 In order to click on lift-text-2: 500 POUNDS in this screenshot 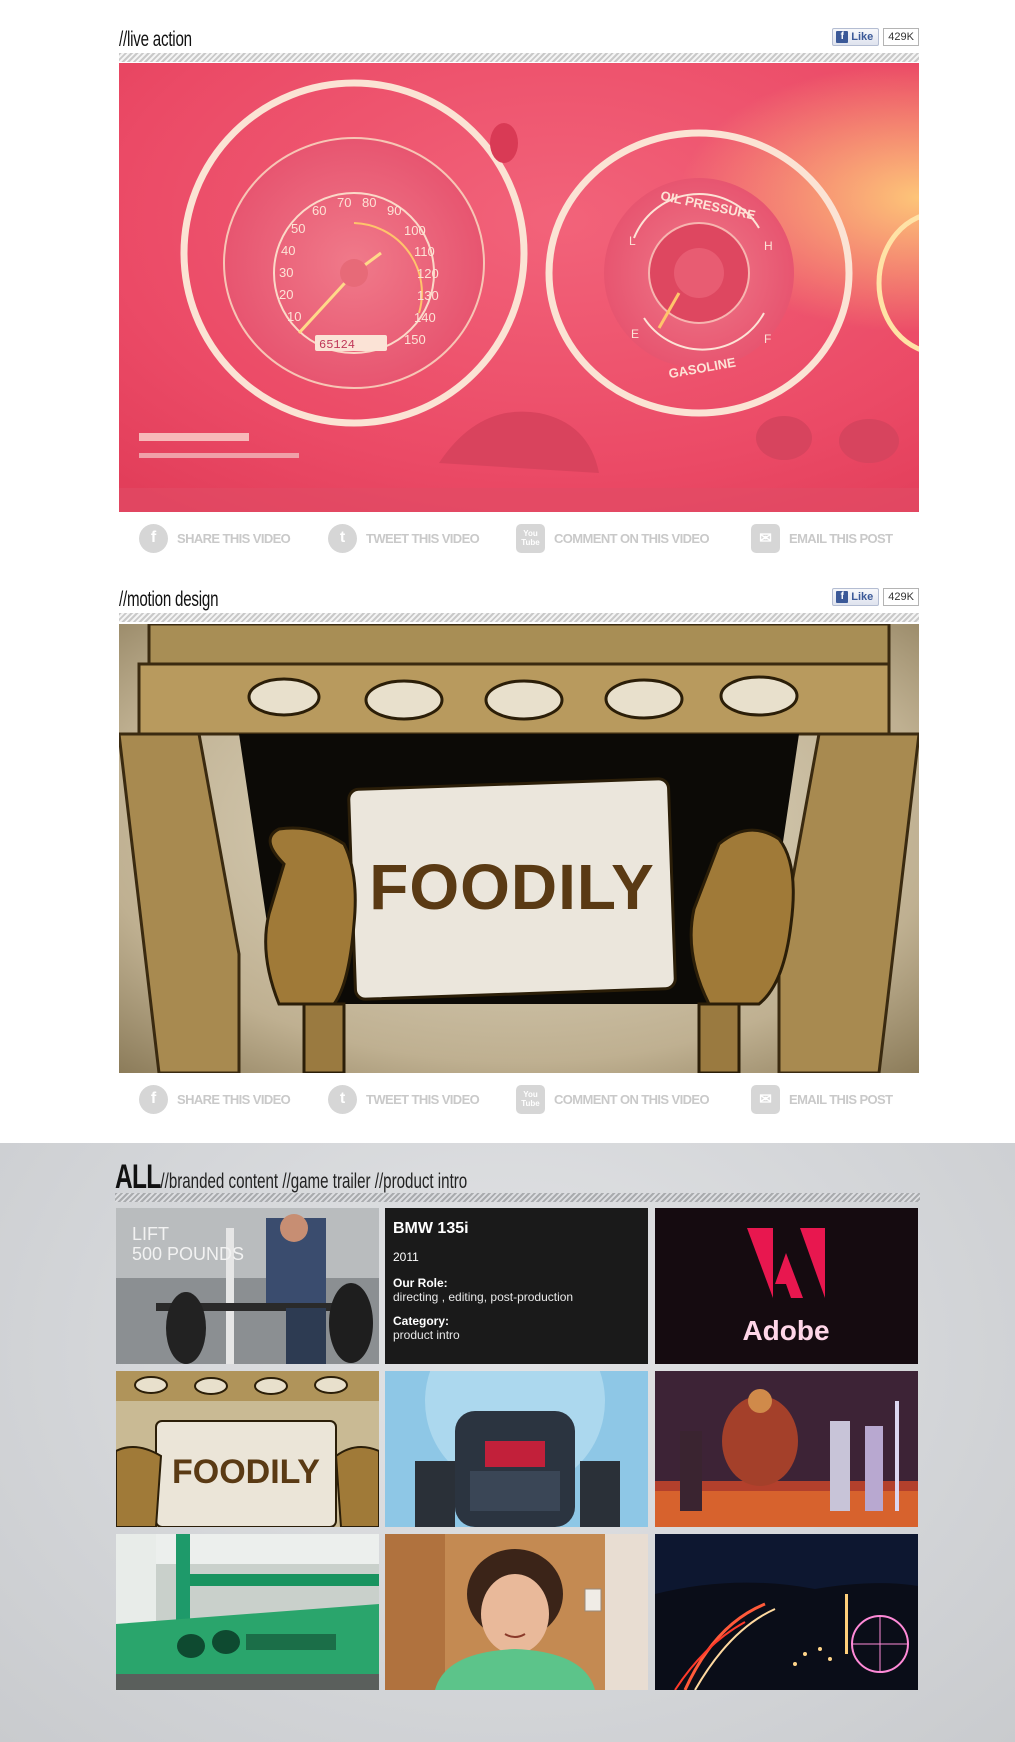, I will do `click(188, 1254)`.